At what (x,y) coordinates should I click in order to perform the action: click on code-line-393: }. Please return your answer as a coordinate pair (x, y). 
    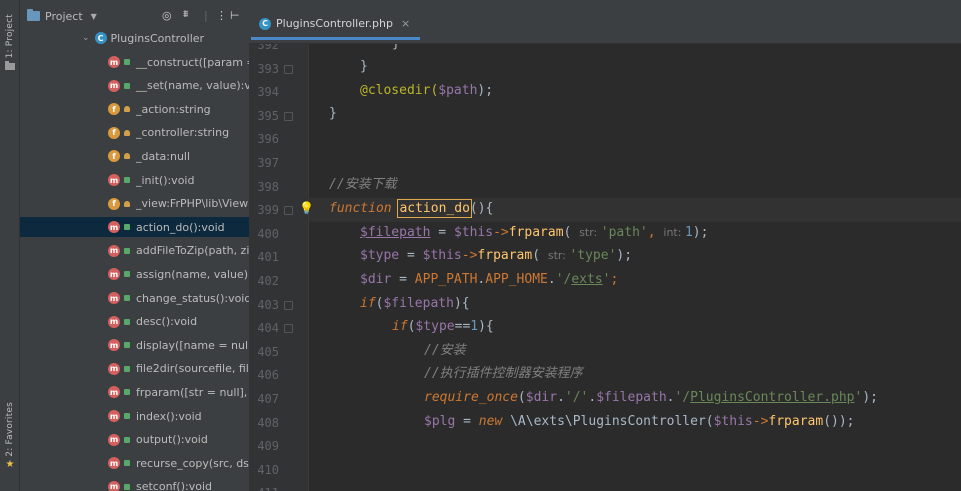
    Looking at the image, I should click on (364, 67).